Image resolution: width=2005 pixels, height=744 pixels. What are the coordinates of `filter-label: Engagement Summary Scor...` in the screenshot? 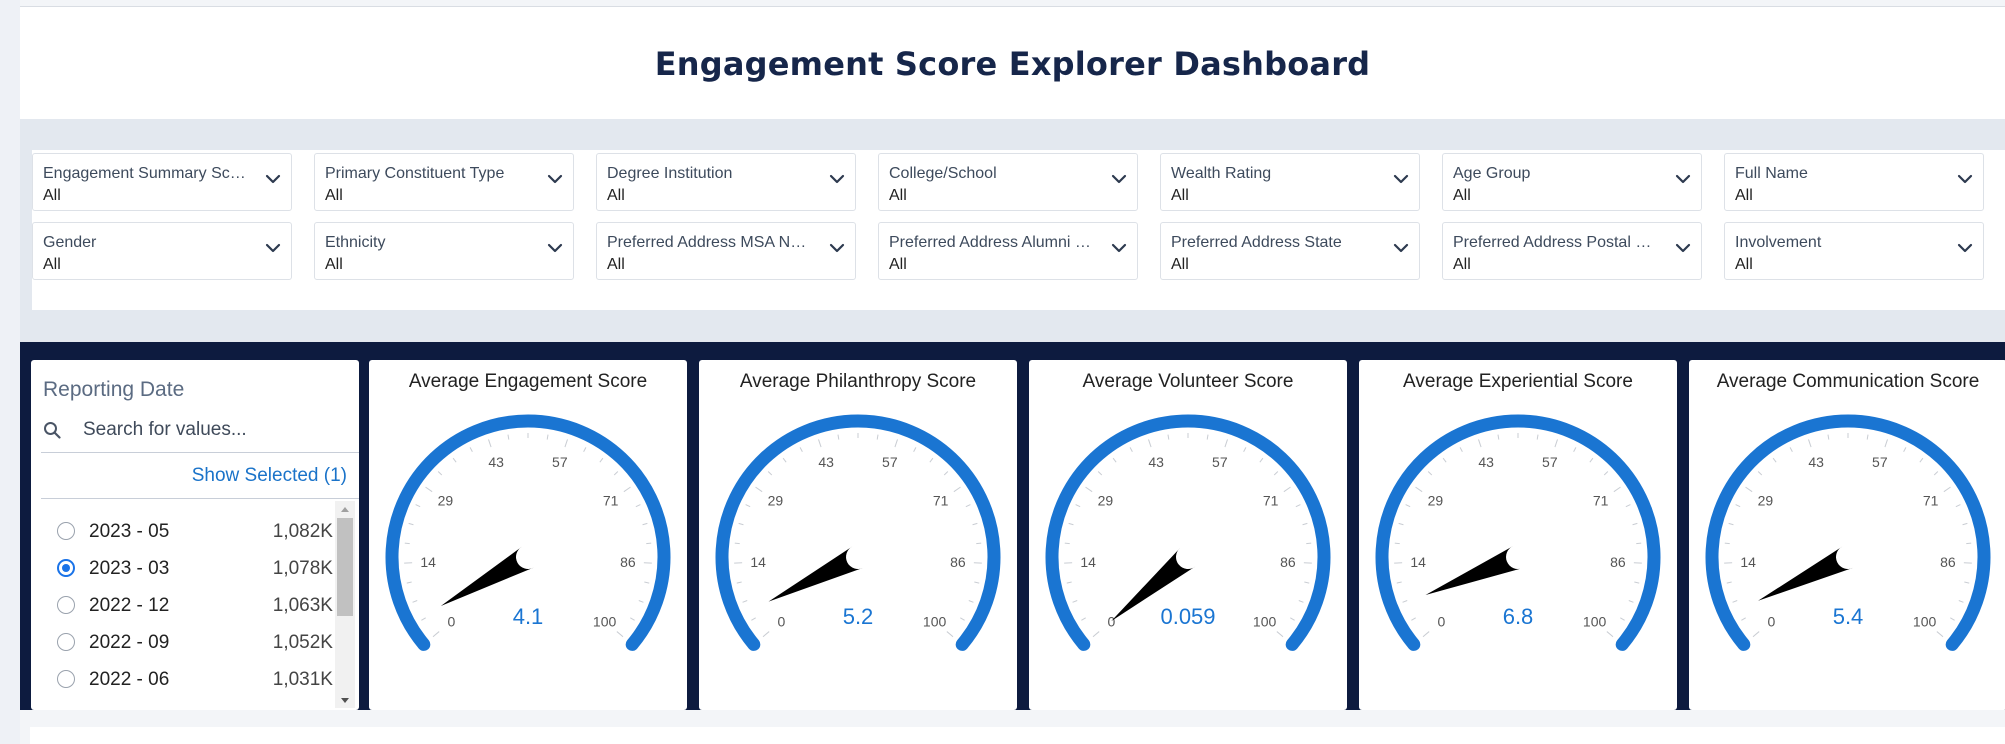 It's located at (145, 173).